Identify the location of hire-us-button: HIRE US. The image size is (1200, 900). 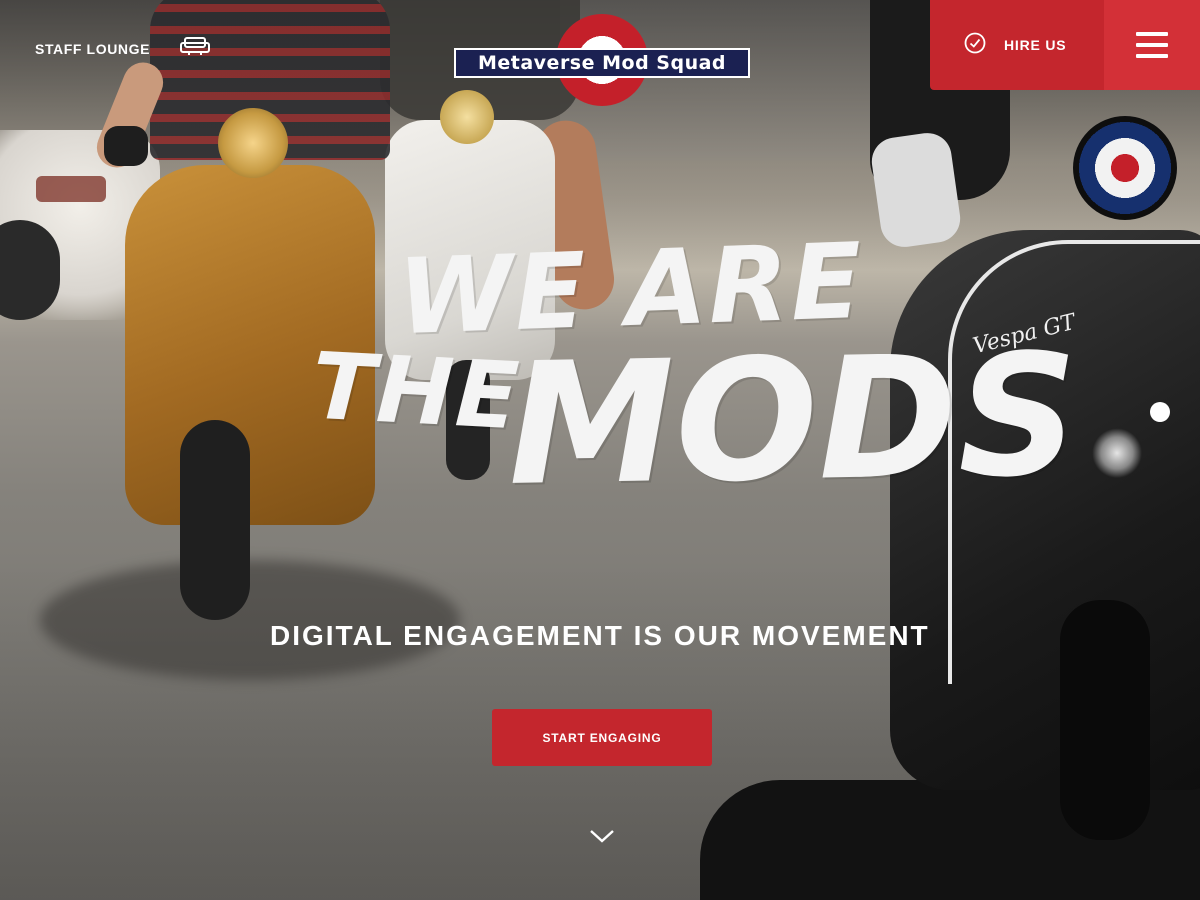
(1017, 45).